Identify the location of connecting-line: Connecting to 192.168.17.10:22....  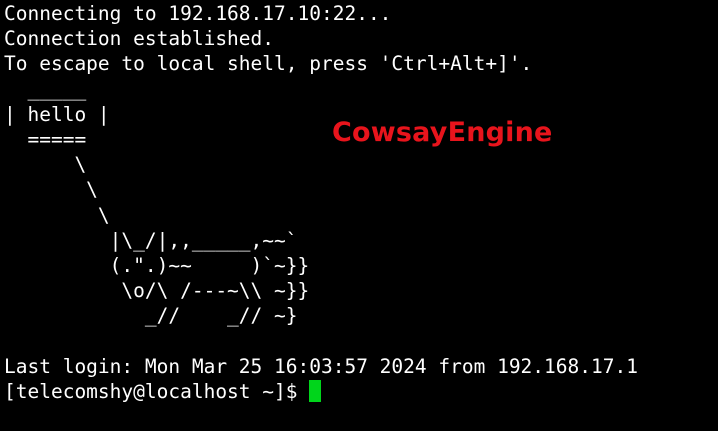
(198, 13).